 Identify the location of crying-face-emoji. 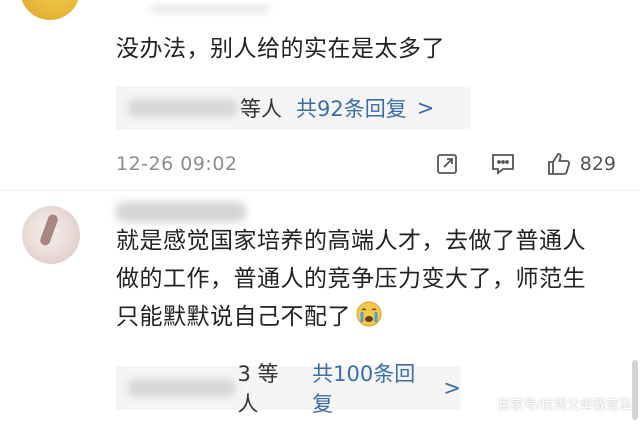
(369, 320).